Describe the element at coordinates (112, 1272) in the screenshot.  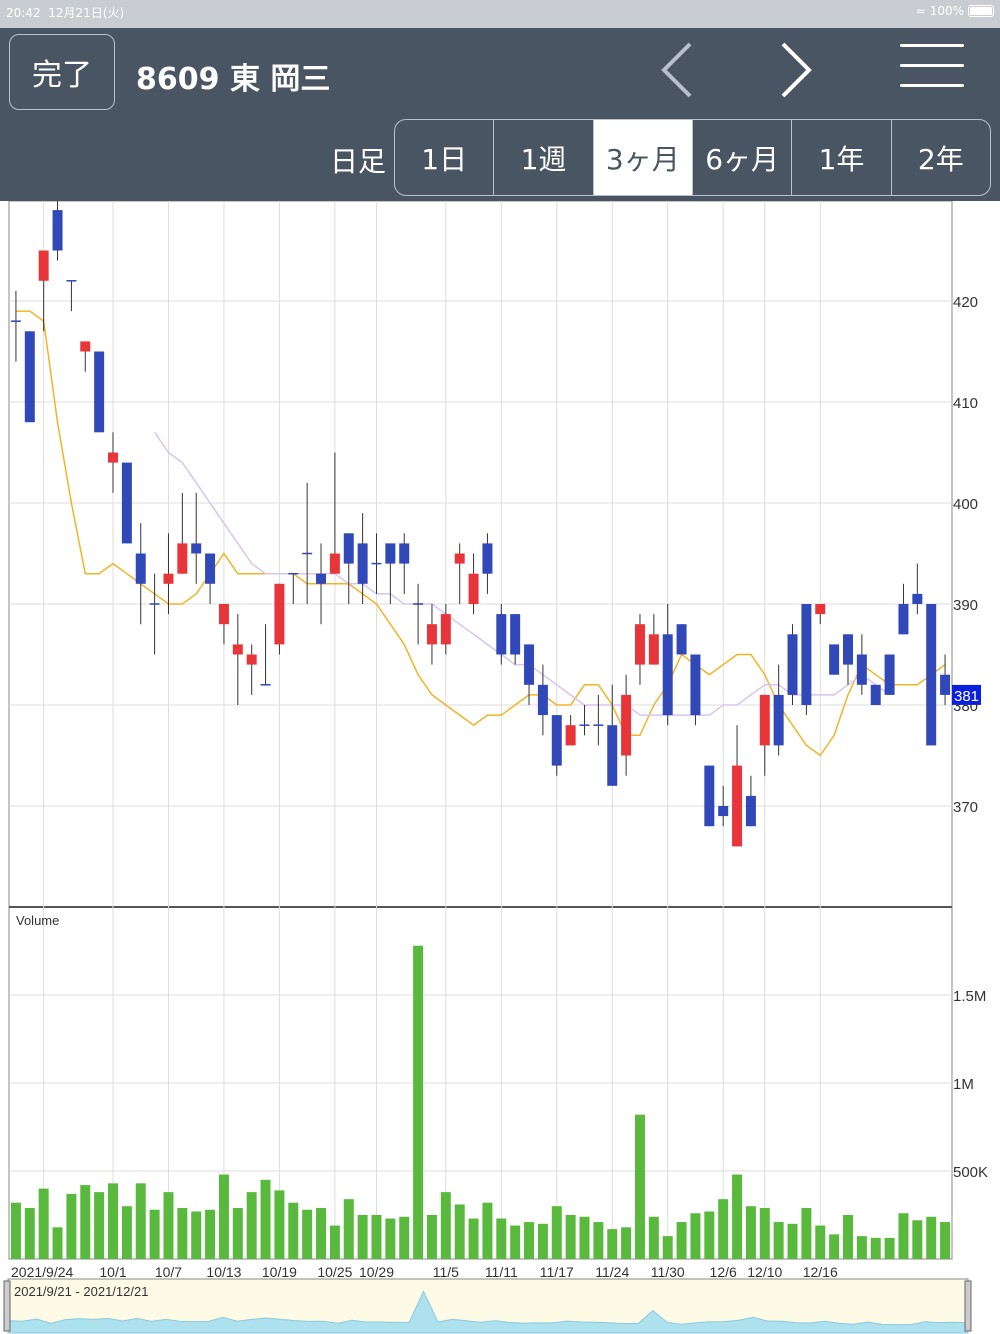
I see `x-axis-label: 10/1` at that location.